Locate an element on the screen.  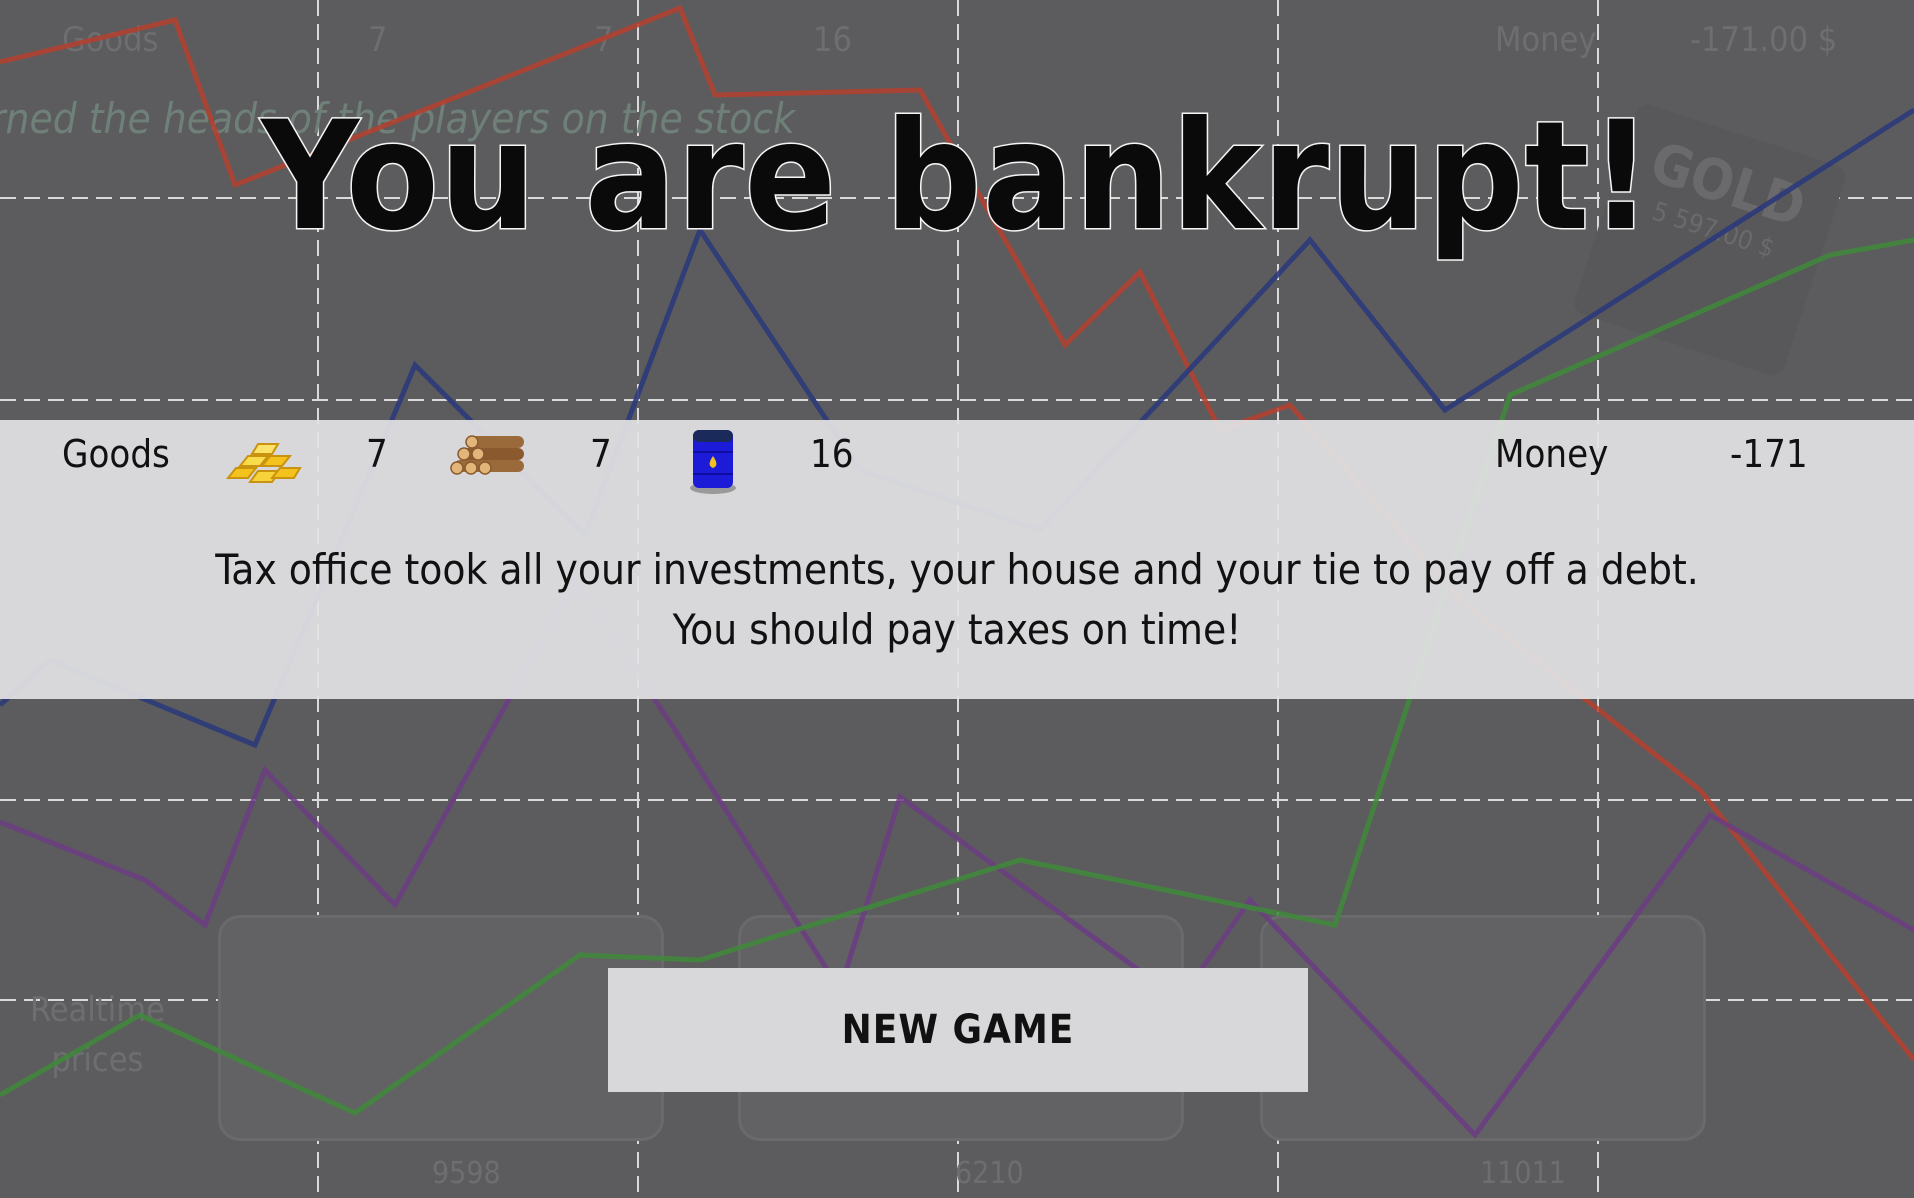
new-game-button: NEW GAME is located at coordinates (958, 1030).